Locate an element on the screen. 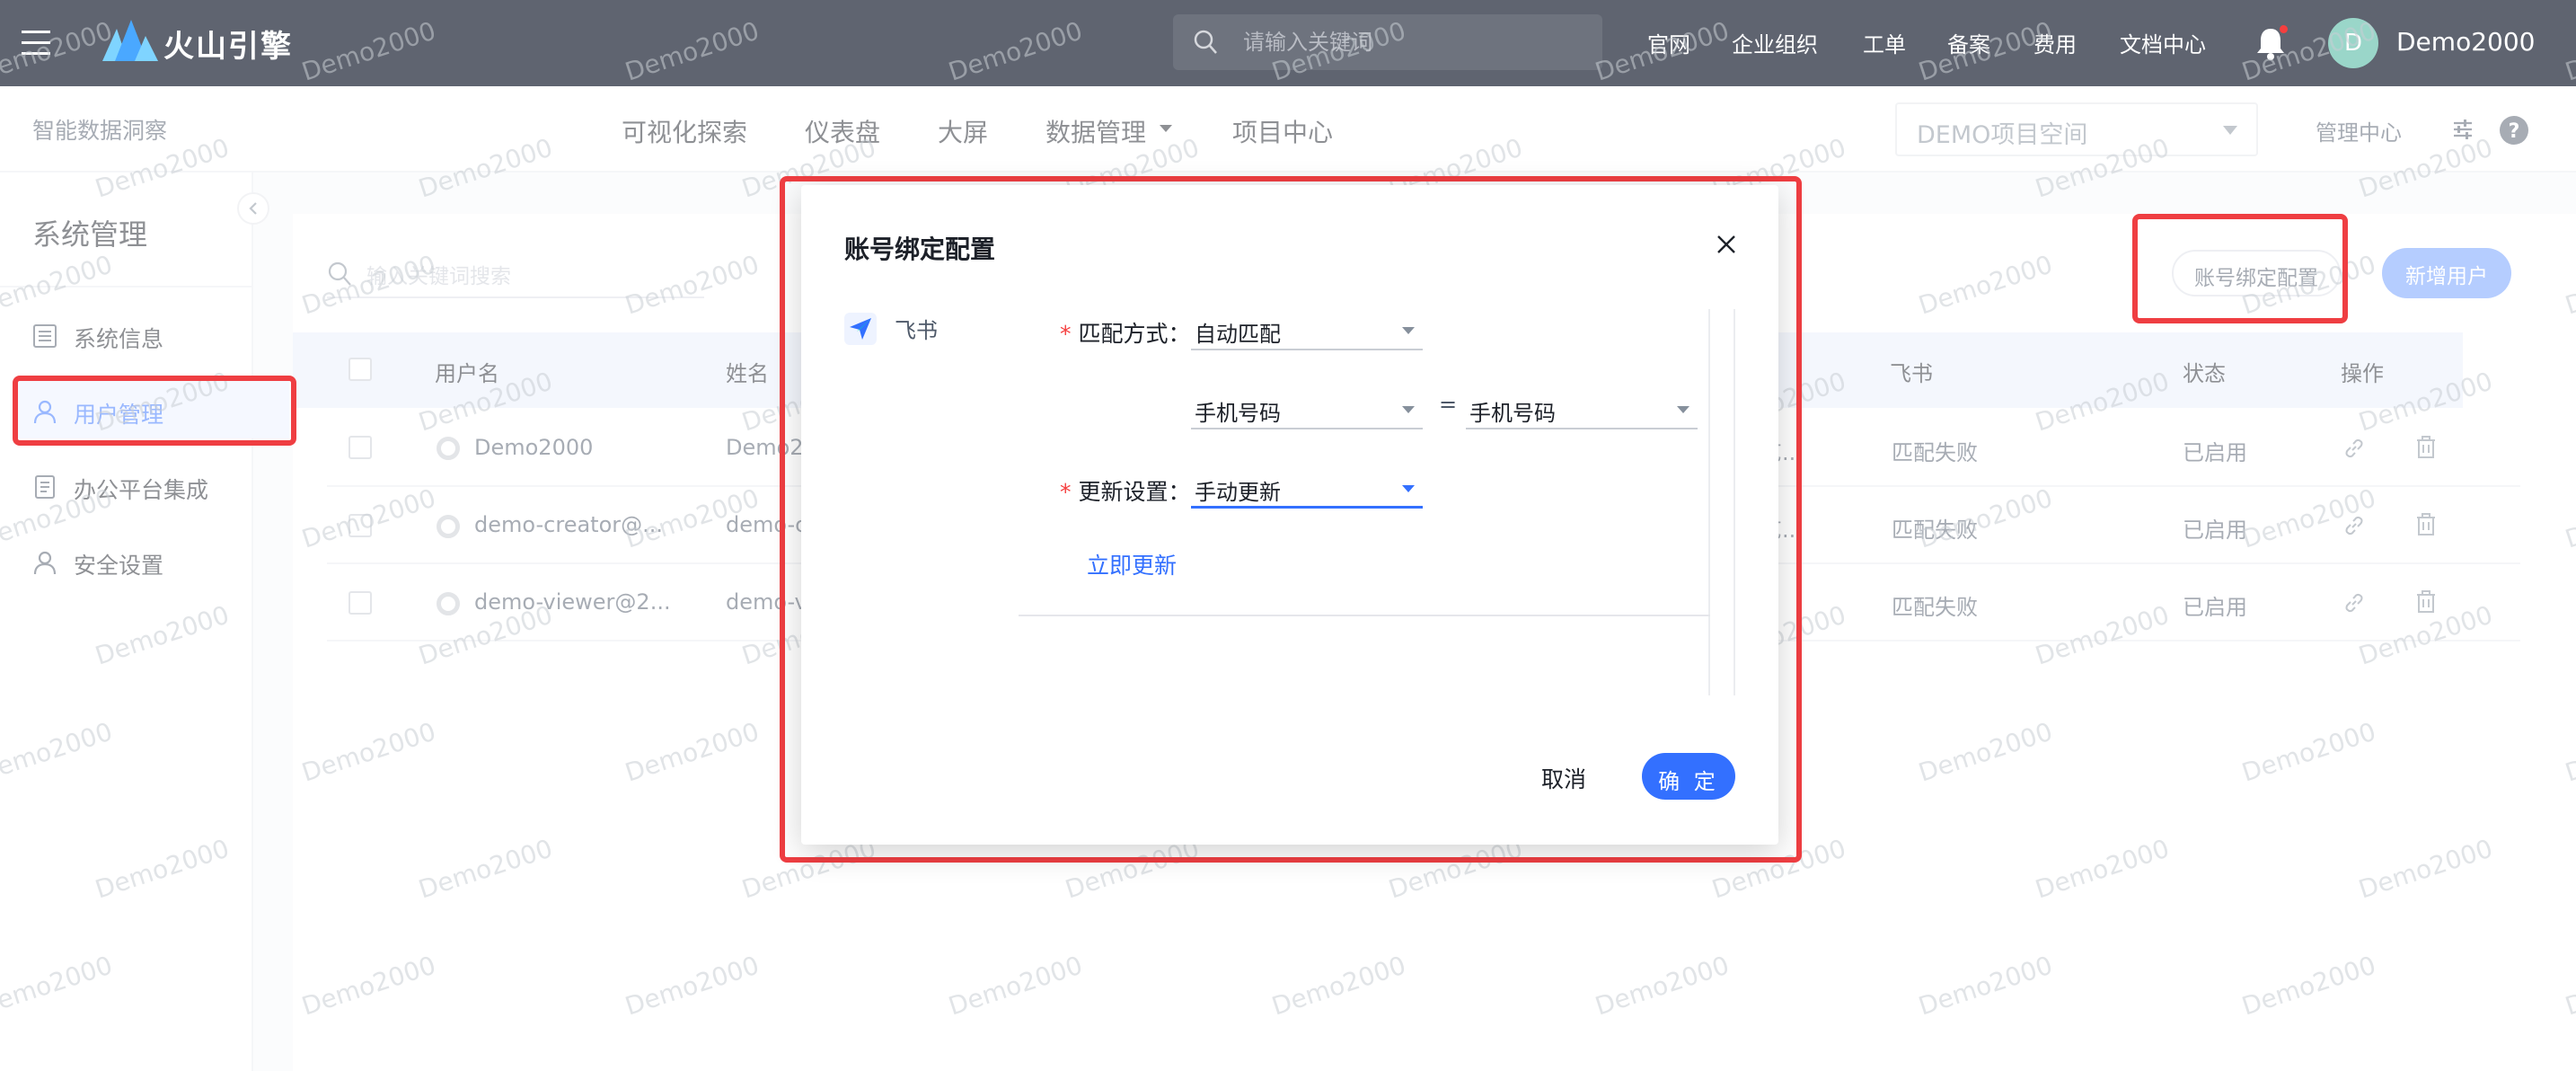 The width and height of the screenshot is (2576, 1071). match-method-select: 自动匹配 is located at coordinates (1307, 329).